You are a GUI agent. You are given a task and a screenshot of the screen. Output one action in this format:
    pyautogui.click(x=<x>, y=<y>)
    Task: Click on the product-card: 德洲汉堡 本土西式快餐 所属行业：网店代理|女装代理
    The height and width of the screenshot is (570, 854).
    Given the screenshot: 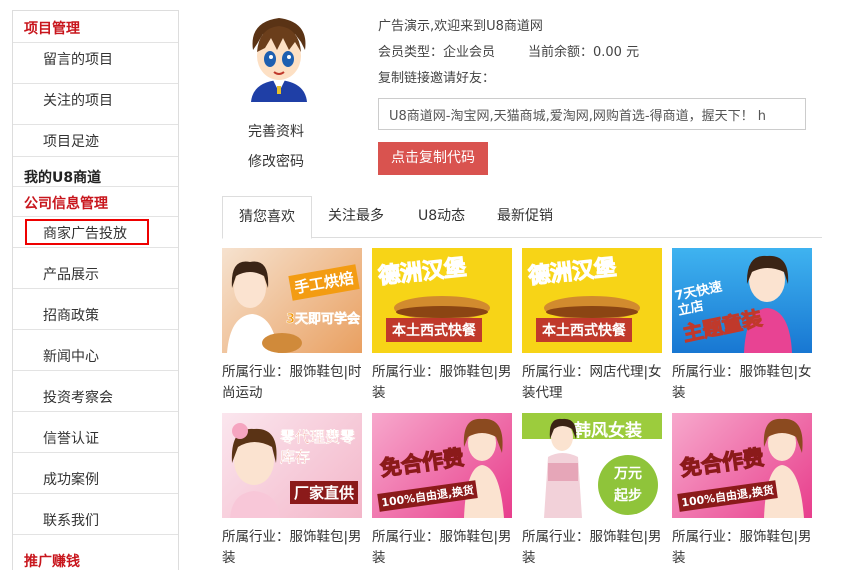 What is the action you would take?
    pyautogui.click(x=593, y=326)
    